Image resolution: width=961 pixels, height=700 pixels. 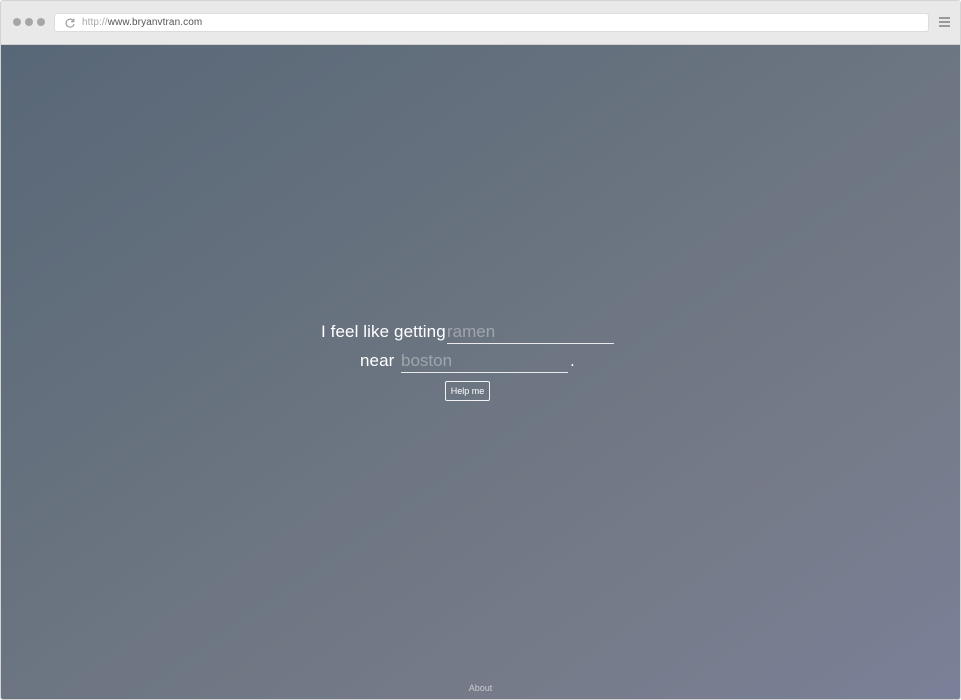 I want to click on url-host: www.bryanvtran.com, so click(x=155, y=22).